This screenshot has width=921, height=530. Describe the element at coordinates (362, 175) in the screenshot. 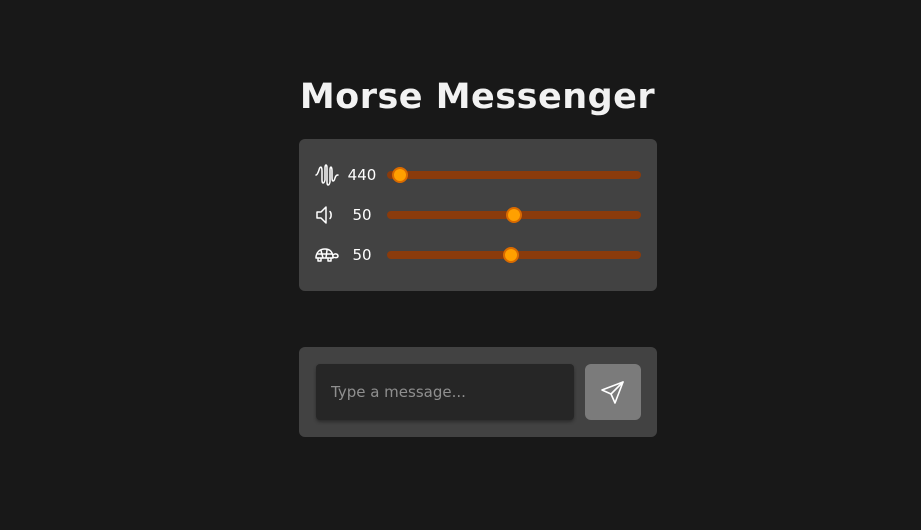

I see `frequency-value: 440` at that location.